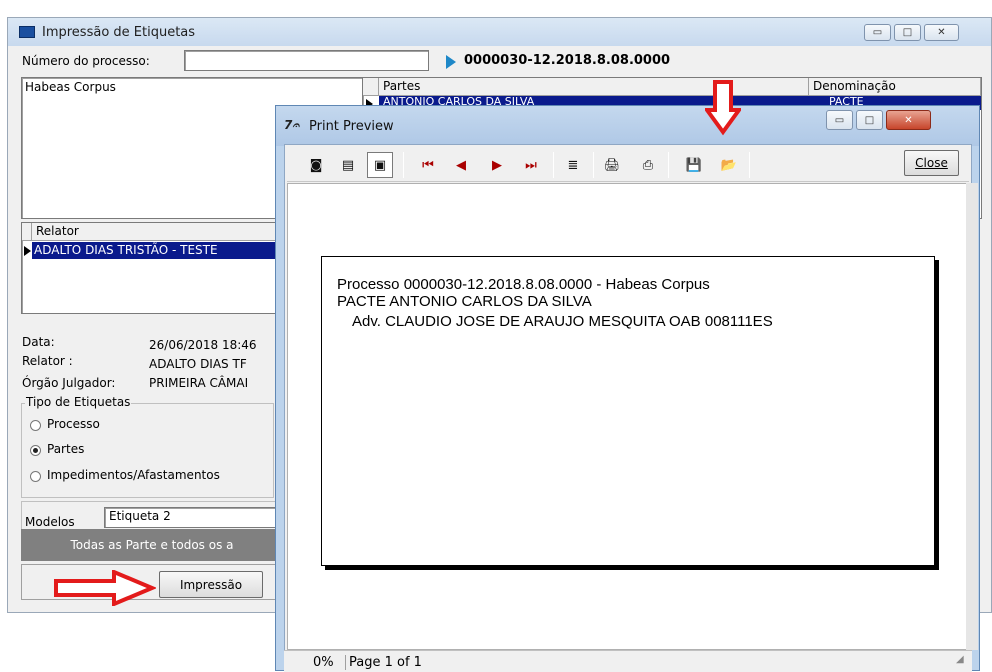 This screenshot has width=992, height=672. What do you see at coordinates (499, 32) in the screenshot?
I see `main-titlebar: Impressão de Etiquetas ▭ □ ✕` at bounding box center [499, 32].